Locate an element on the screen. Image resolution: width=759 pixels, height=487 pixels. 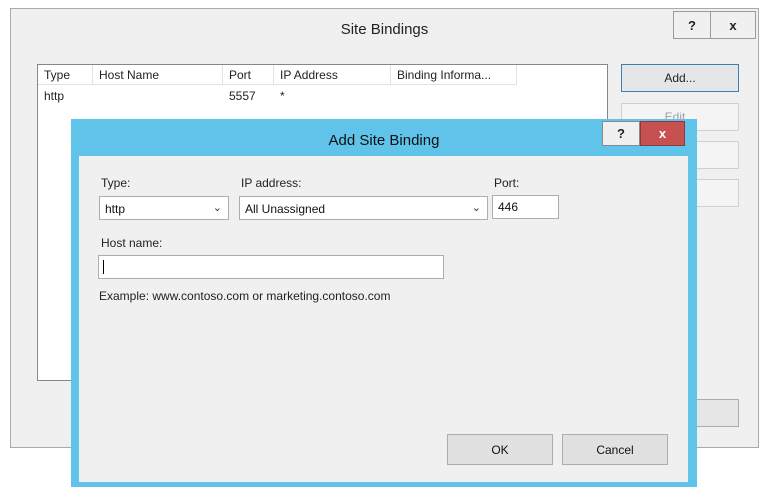
ok-button: OK is located at coordinates (500, 449).